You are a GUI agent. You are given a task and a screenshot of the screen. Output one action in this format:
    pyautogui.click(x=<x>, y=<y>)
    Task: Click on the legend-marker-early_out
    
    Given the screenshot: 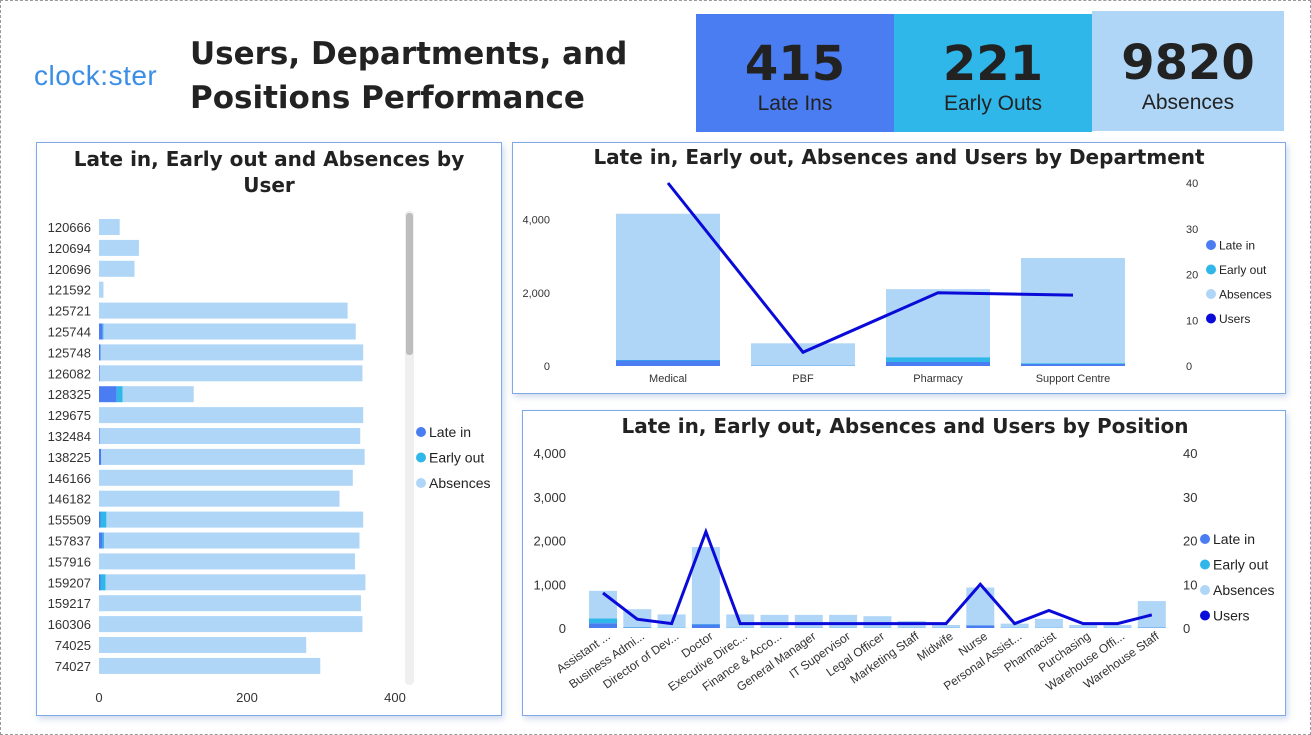 What is the action you would take?
    pyautogui.click(x=1205, y=564)
    